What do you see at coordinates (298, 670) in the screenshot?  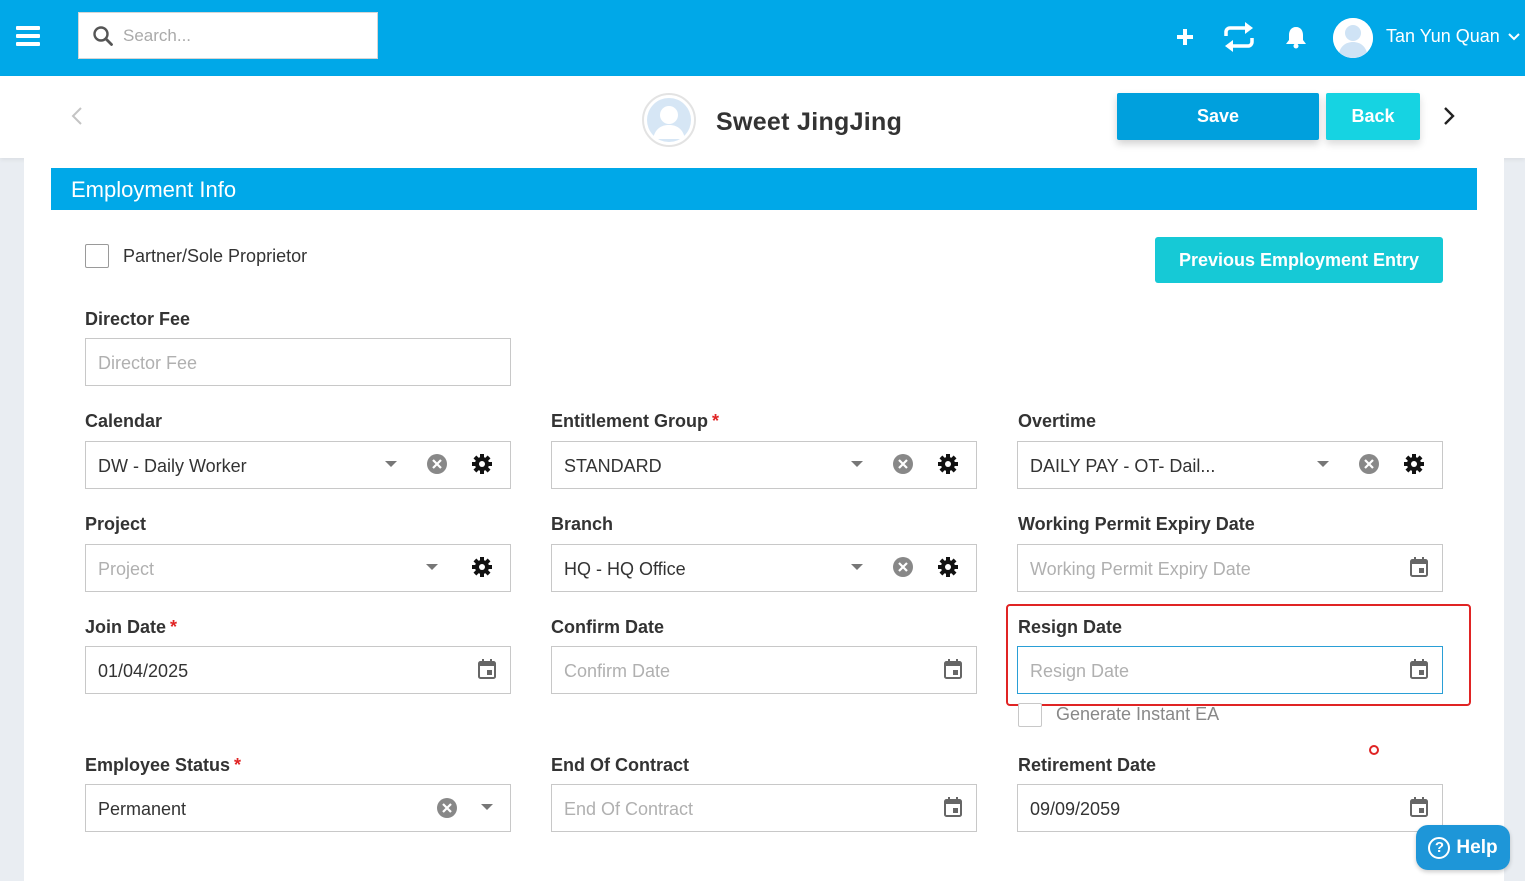 I see `join-date-input: 01/04/2025` at bounding box center [298, 670].